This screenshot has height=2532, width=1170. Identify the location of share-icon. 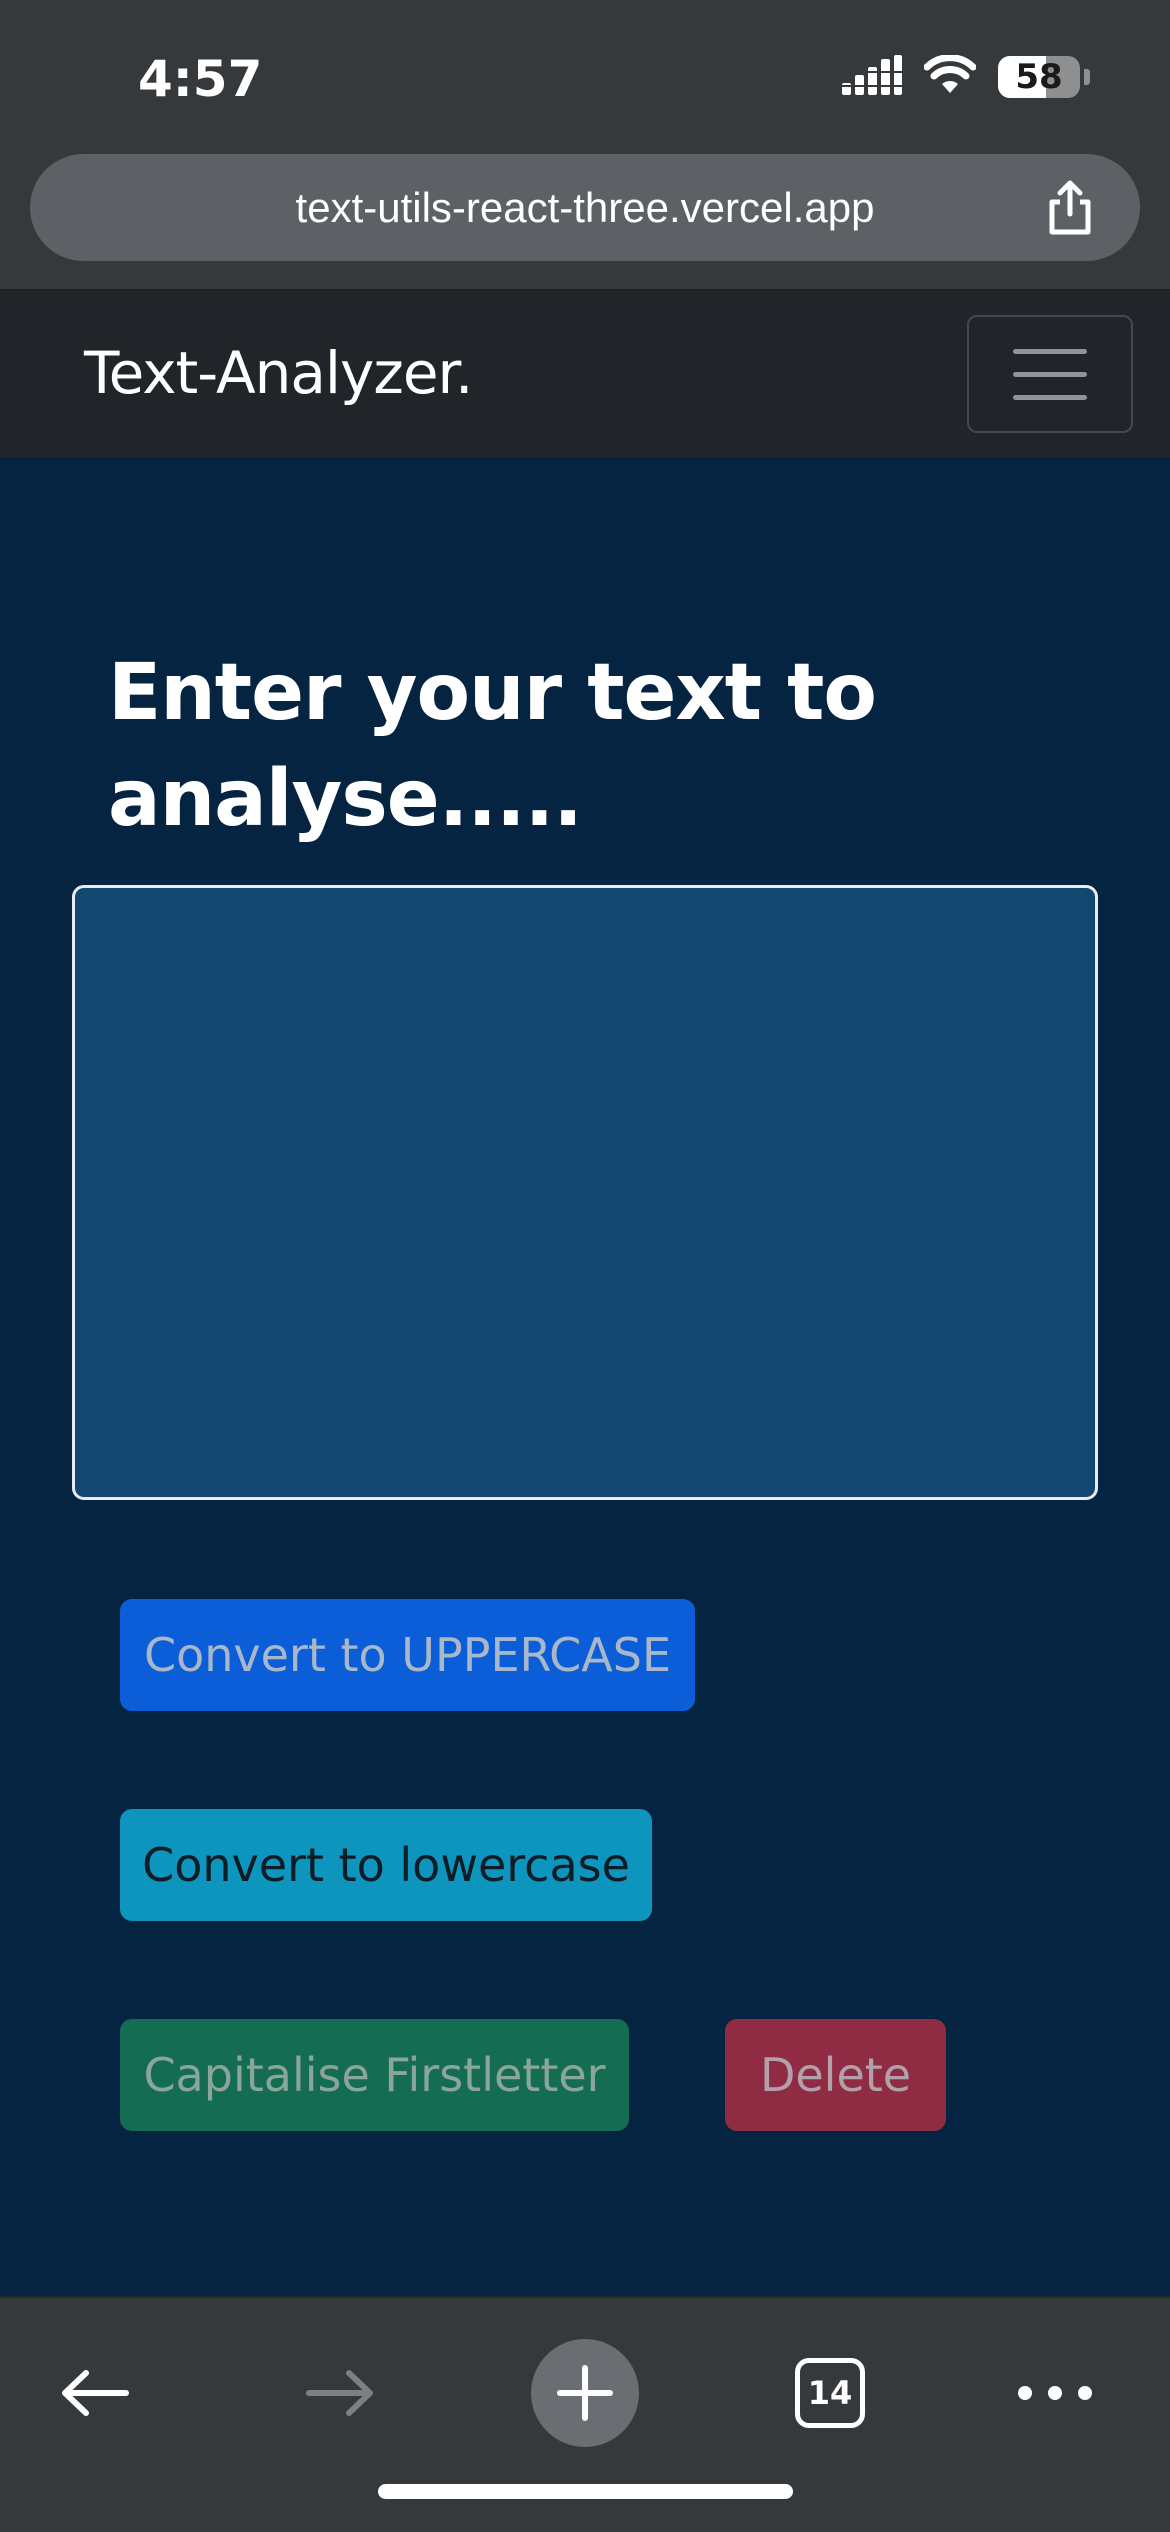
(1070, 208).